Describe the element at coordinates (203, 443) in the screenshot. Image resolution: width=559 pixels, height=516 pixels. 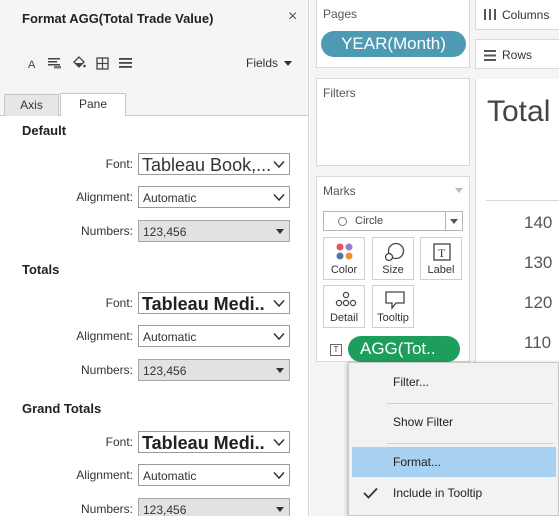
I see `grand-totals-font-value: Tableau Medi..` at that location.